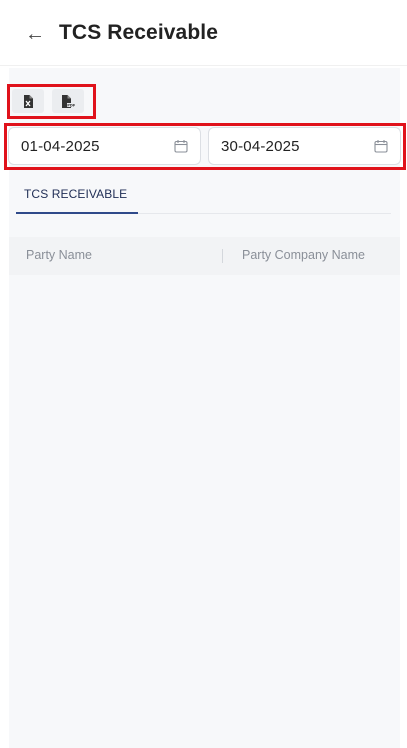 Image resolution: width=407 pixels, height=748 pixels. What do you see at coordinates (59, 255) in the screenshot?
I see `column-header-party-name: Party Name` at bounding box center [59, 255].